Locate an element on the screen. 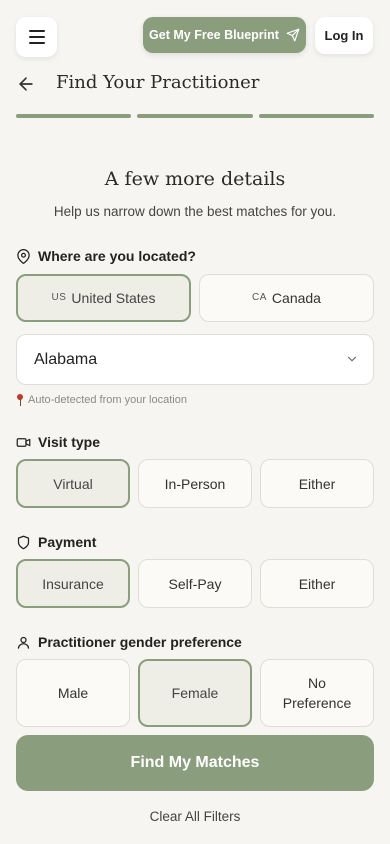 The height and width of the screenshot is (844, 390). user-icon is located at coordinates (23, 642).